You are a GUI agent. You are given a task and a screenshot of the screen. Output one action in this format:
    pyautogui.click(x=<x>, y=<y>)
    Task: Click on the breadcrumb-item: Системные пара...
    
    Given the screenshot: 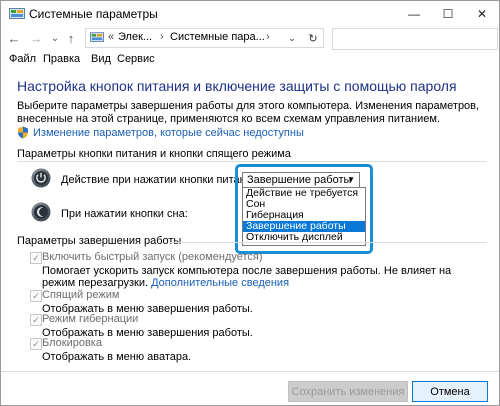 What is the action you would take?
    pyautogui.click(x=217, y=37)
    